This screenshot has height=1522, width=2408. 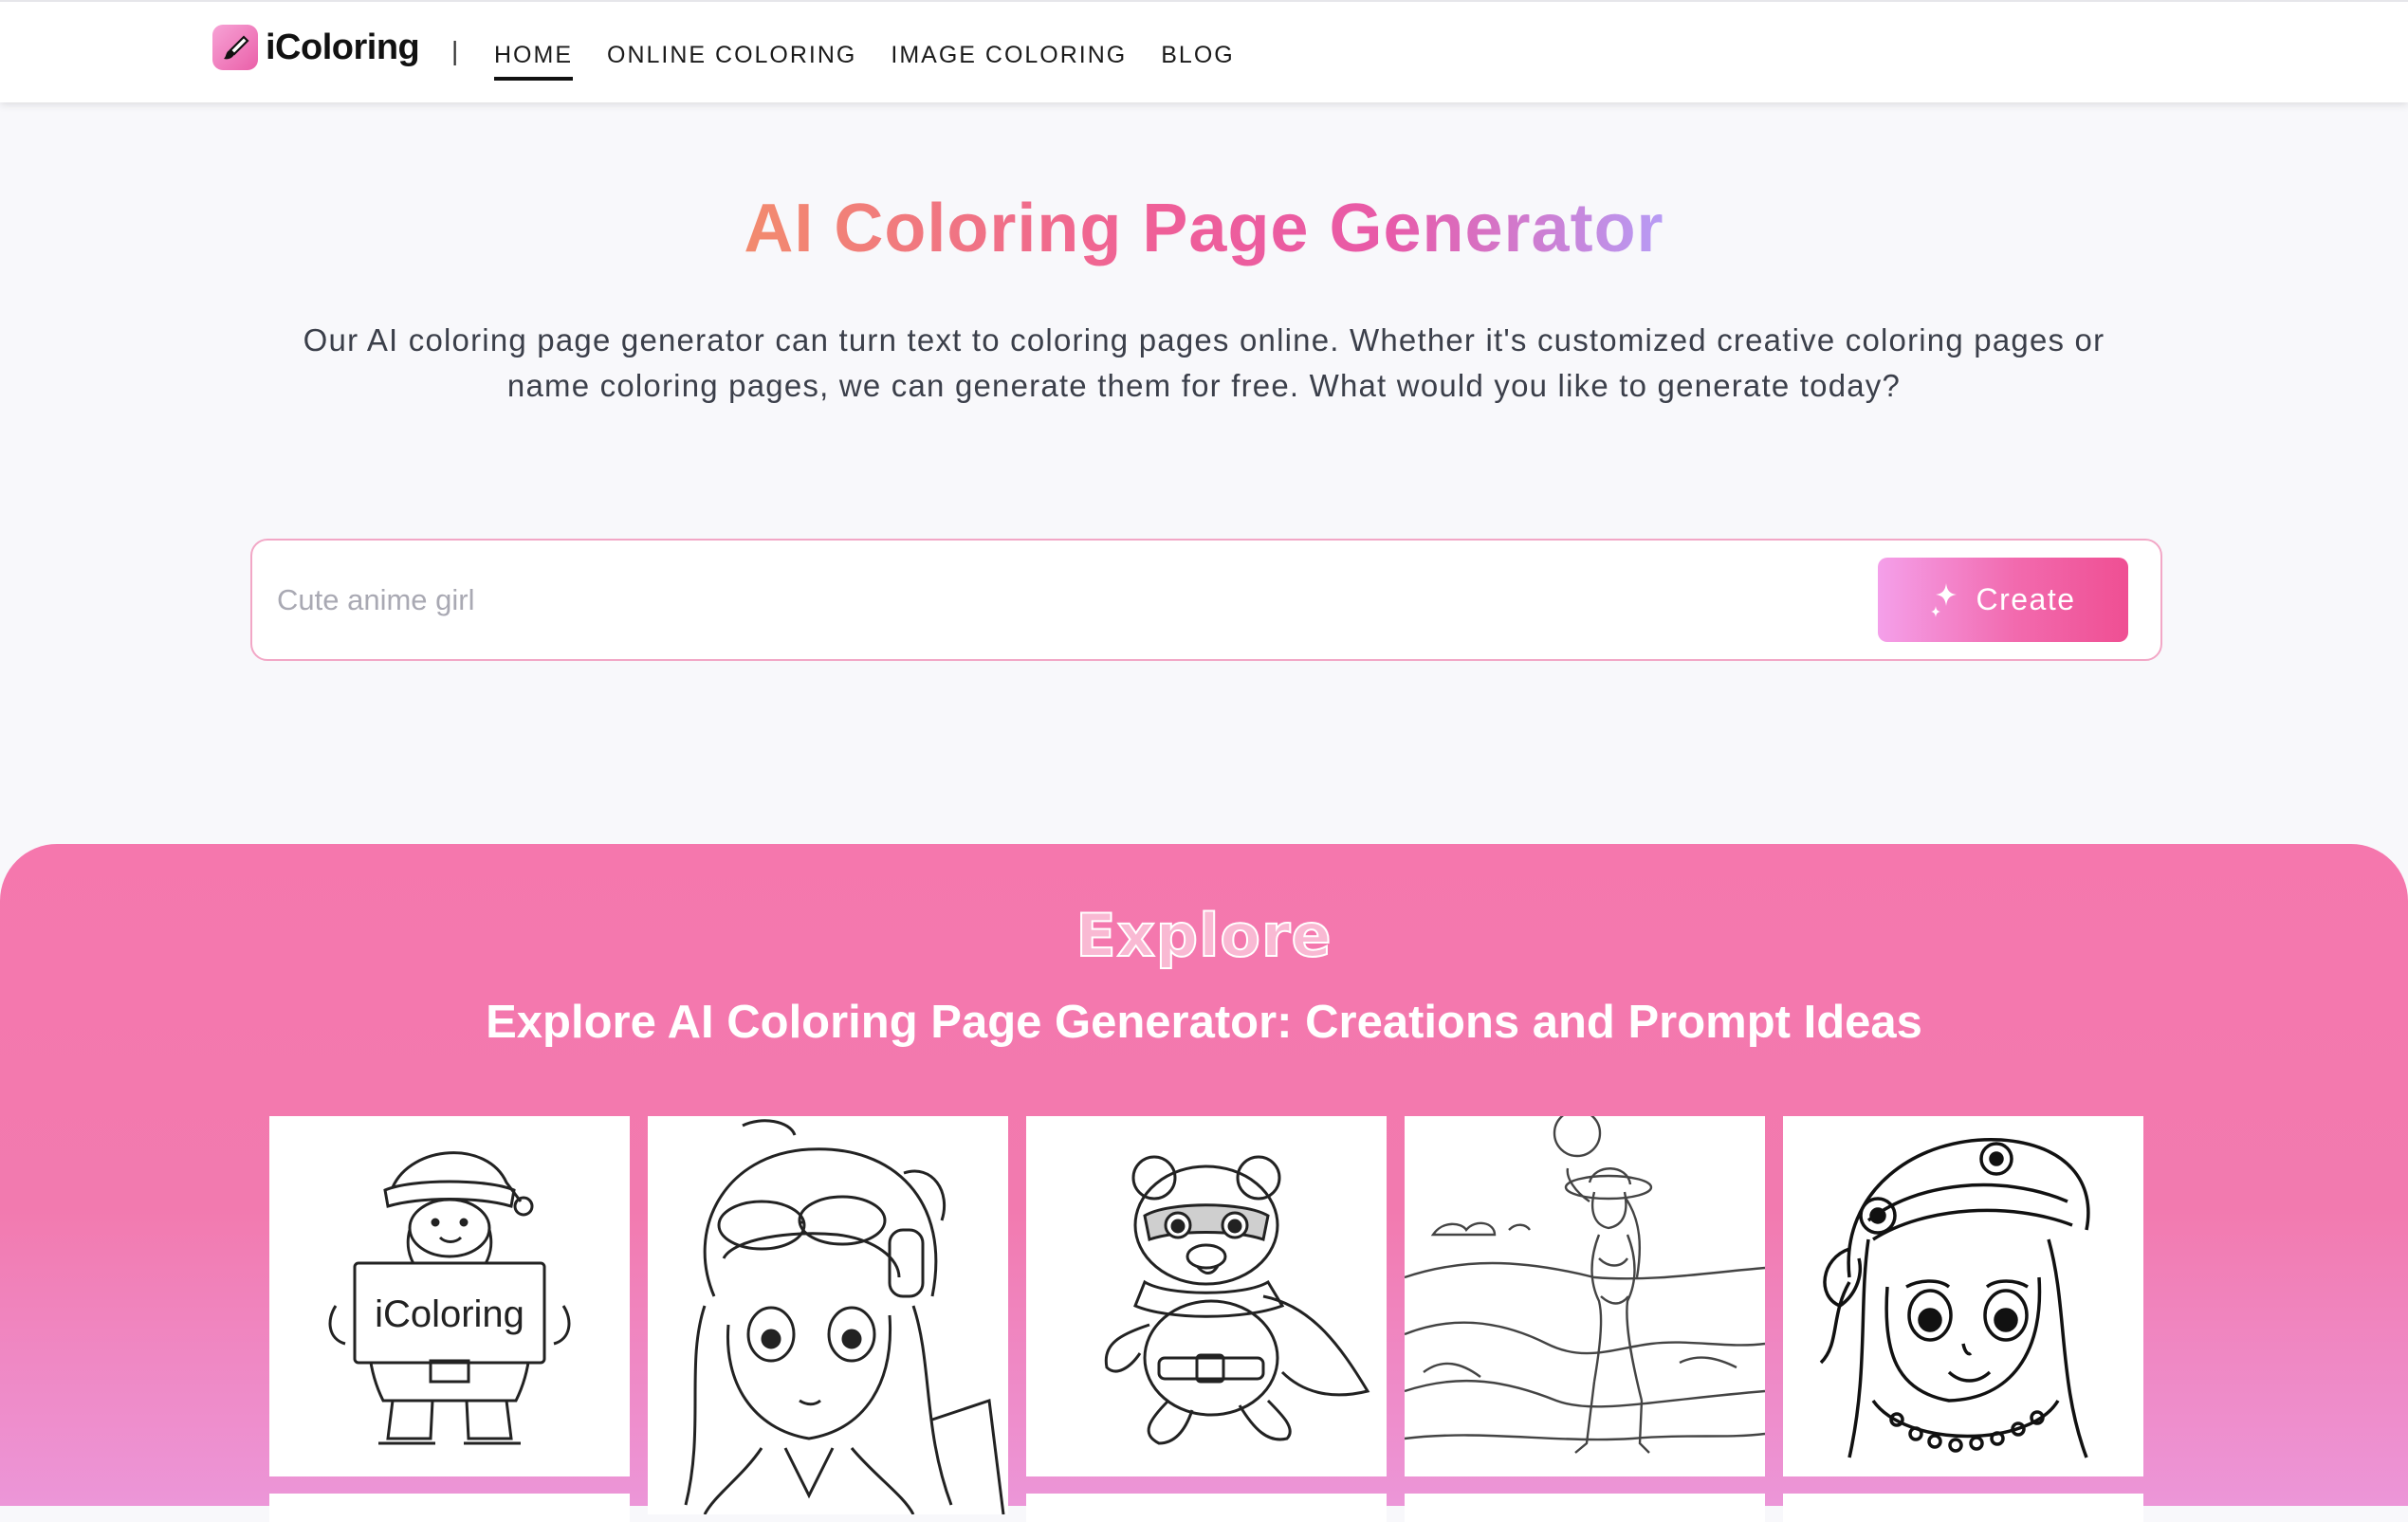 I want to click on brush-icon, so click(x=235, y=47).